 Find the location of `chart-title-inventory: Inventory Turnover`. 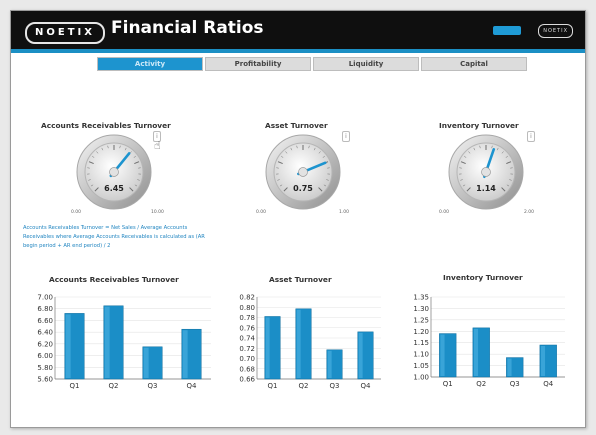

chart-title-inventory: Inventory Turnover is located at coordinates (483, 277).